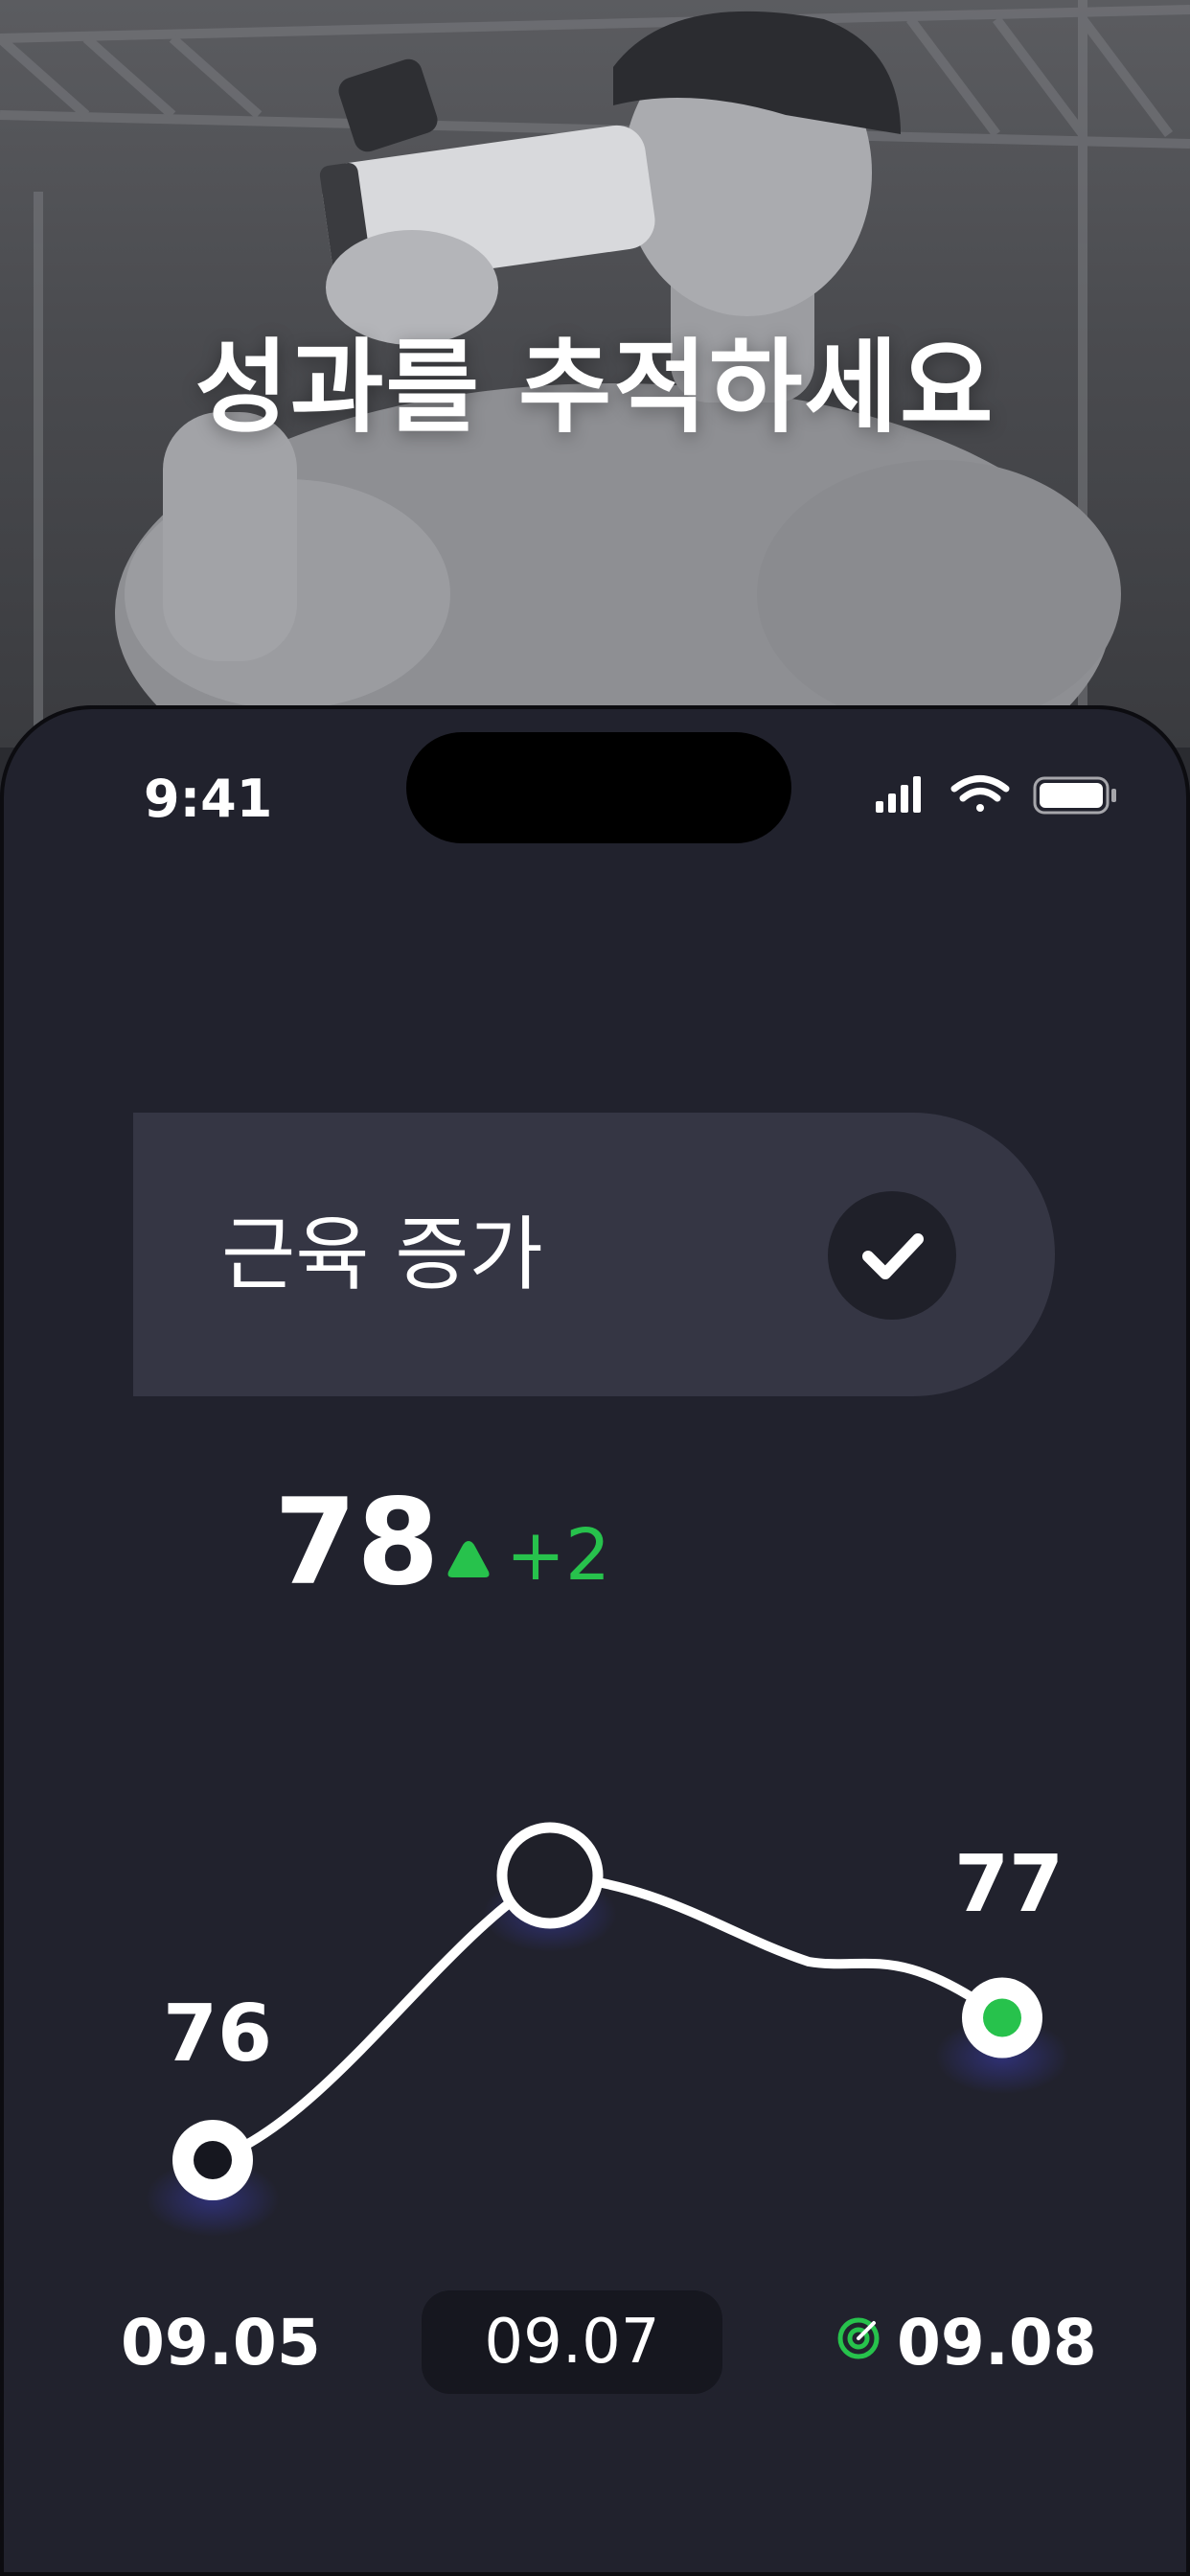 The width and height of the screenshot is (1190, 2576). I want to click on point-label-end: 77, so click(1009, 1884).